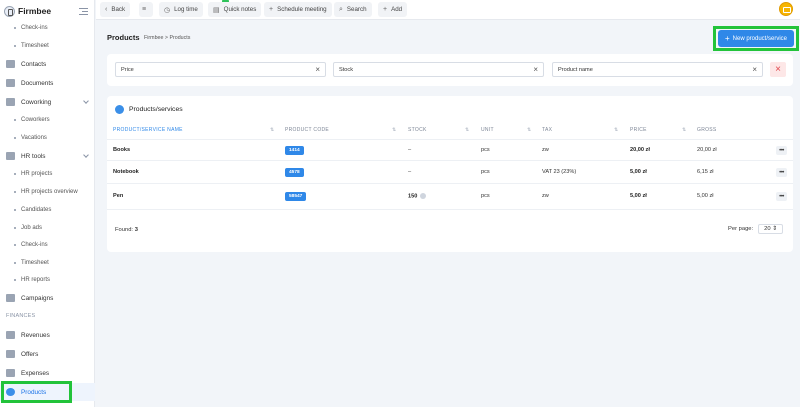  What do you see at coordinates (771, 229) in the screenshot?
I see `per-page-select: 20 ⇕` at bounding box center [771, 229].